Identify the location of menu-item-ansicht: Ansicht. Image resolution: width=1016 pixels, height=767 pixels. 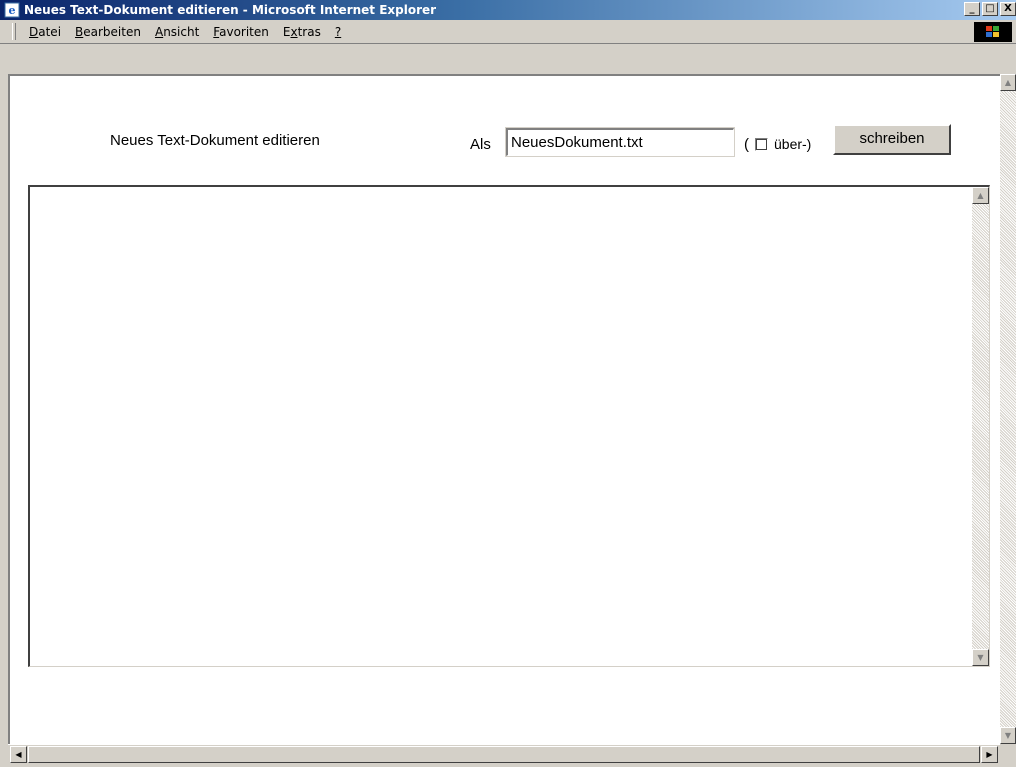
(177, 32).